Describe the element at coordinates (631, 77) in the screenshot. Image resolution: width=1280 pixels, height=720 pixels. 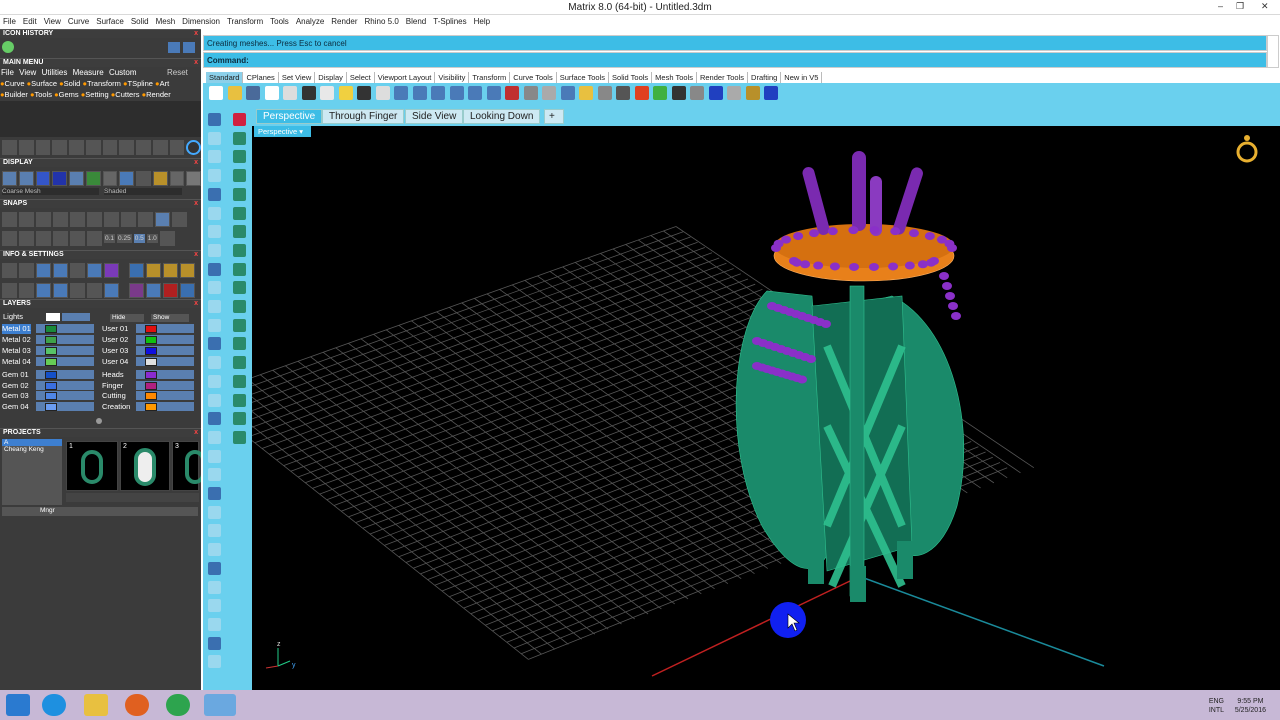
I see `toolbar-tab-solid-tools: Solid Tools` at that location.